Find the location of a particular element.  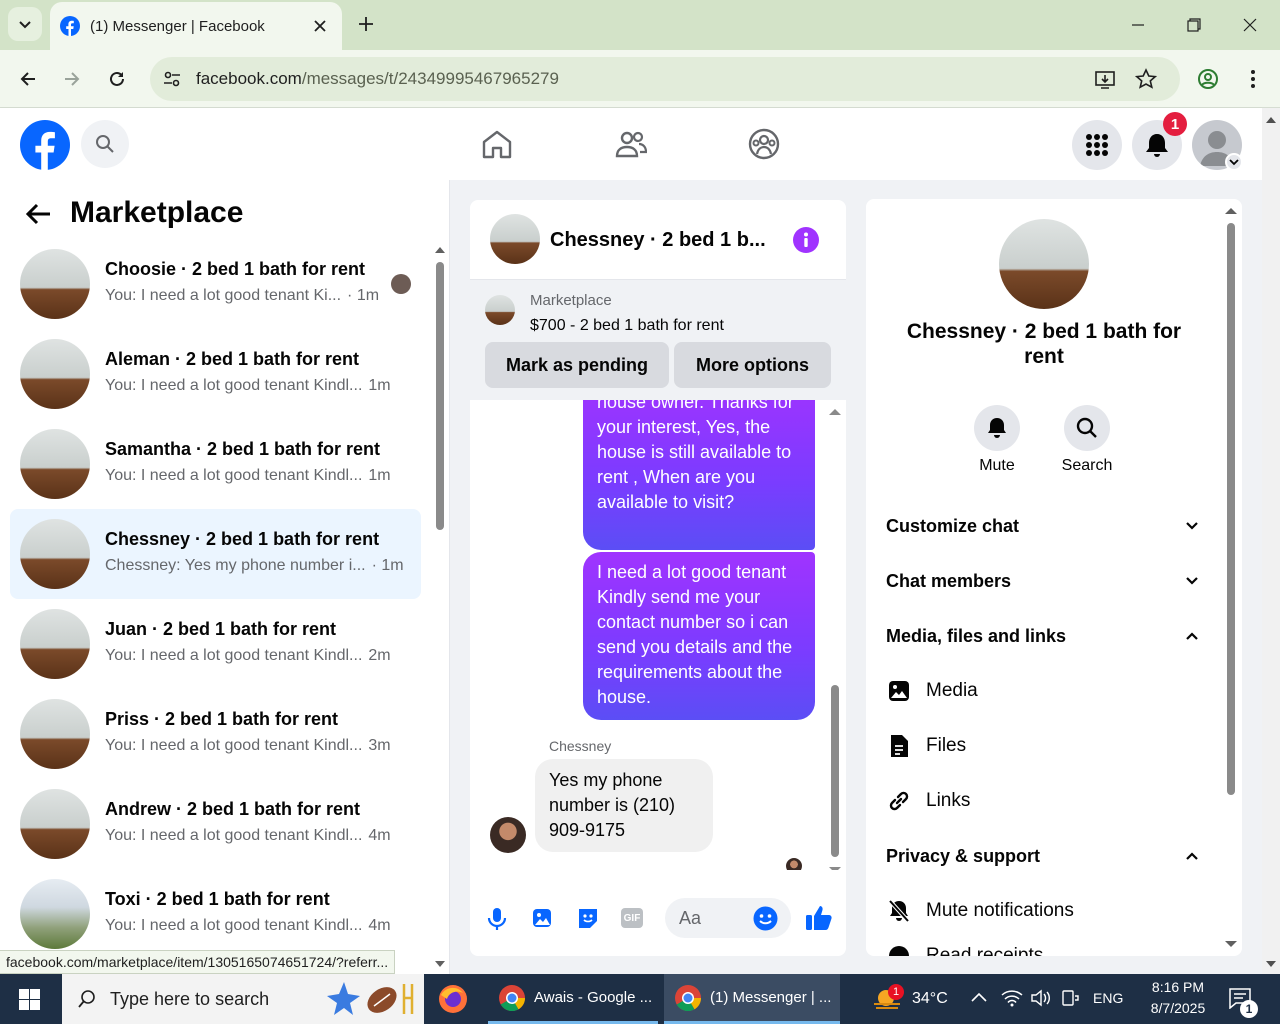

grid-menu-icon is located at coordinates (1097, 145).